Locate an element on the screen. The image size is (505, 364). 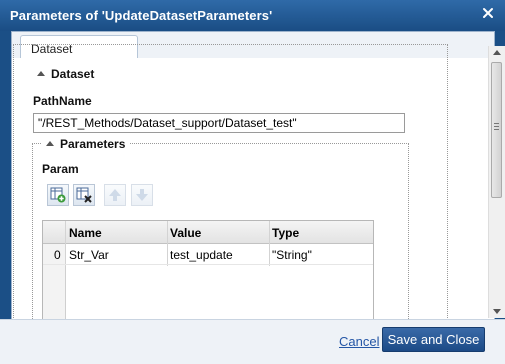
cell-type: "String" is located at coordinates (292, 255).